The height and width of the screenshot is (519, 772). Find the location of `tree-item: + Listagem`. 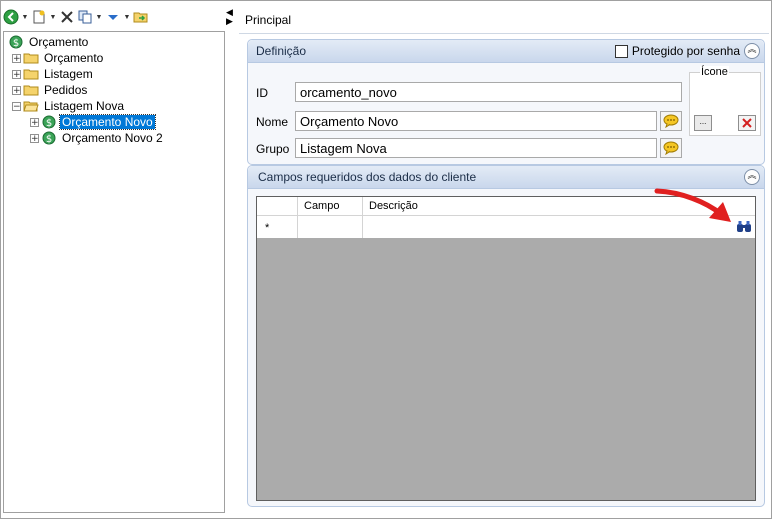

tree-item: + Listagem is located at coordinates (86, 74).